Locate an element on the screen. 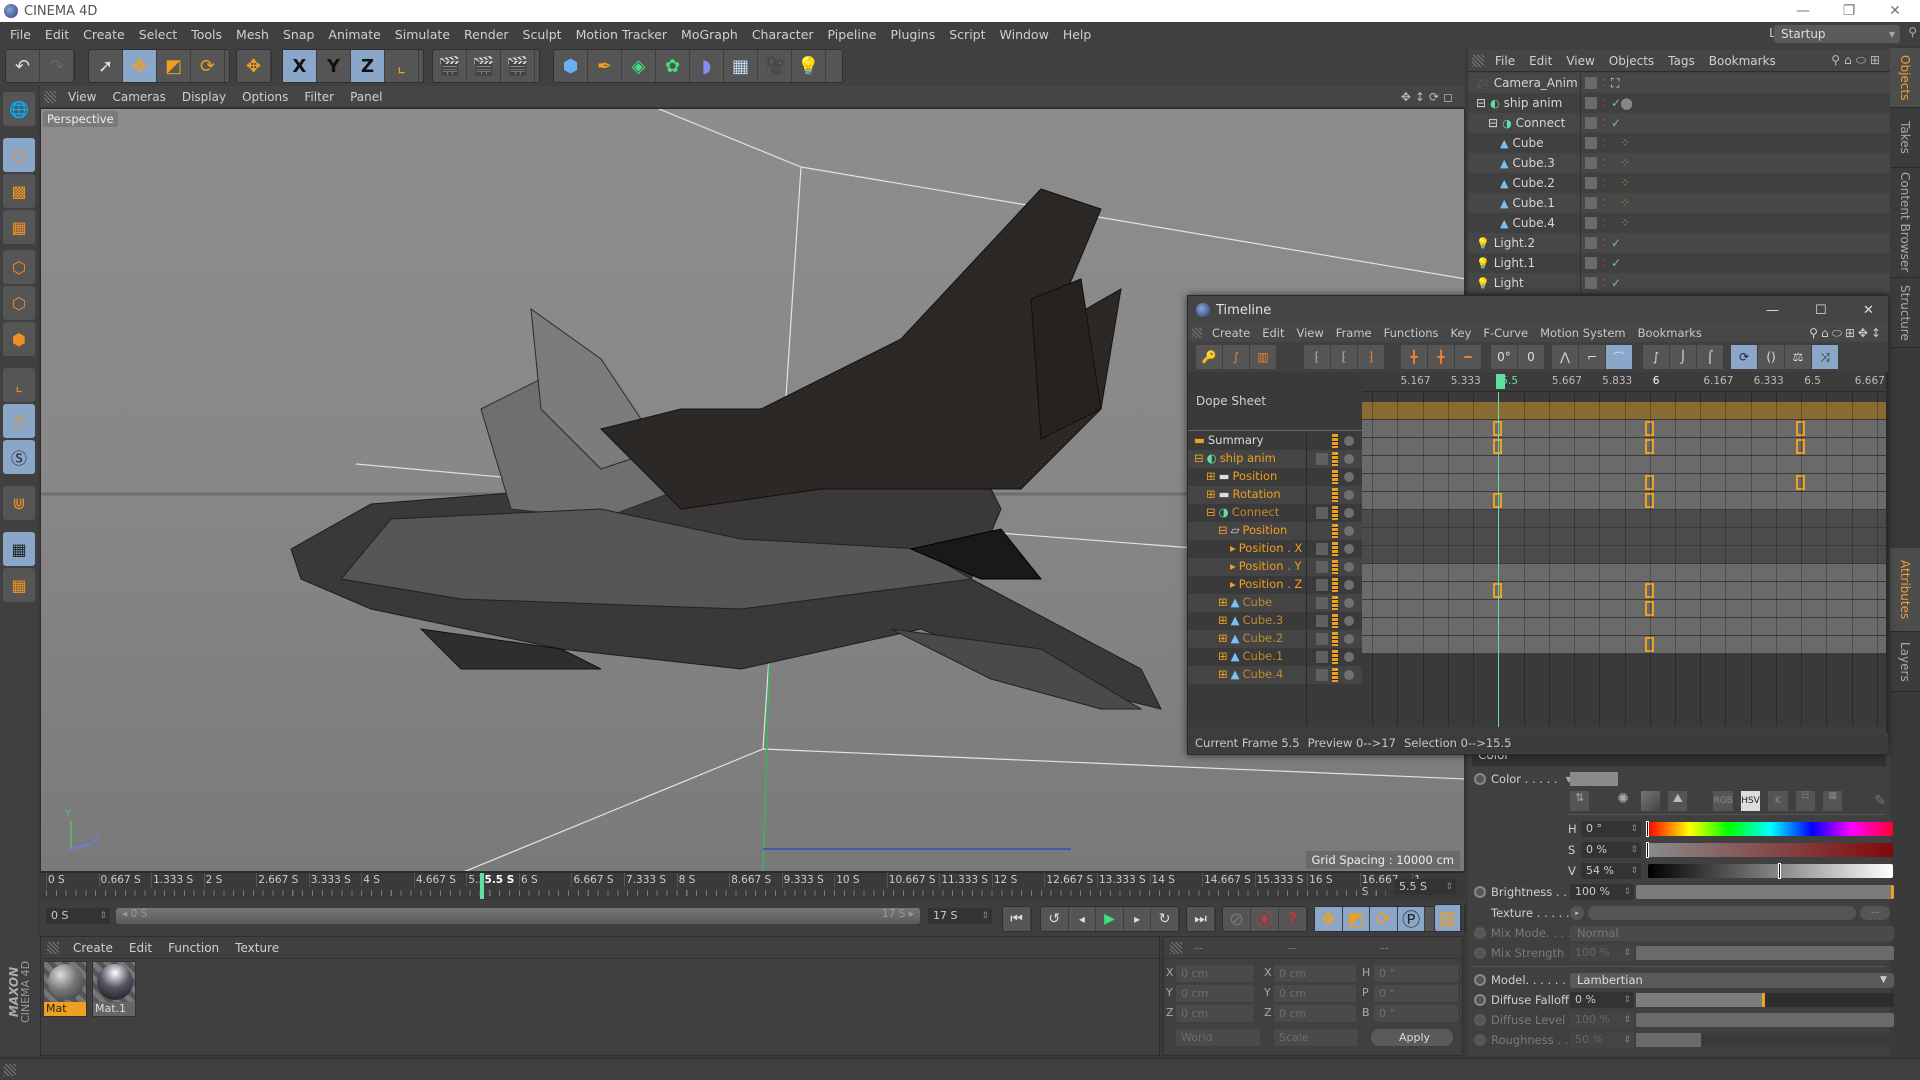 The width and height of the screenshot is (1920, 1080). cloner-icon: ✿ is located at coordinates (673, 66).